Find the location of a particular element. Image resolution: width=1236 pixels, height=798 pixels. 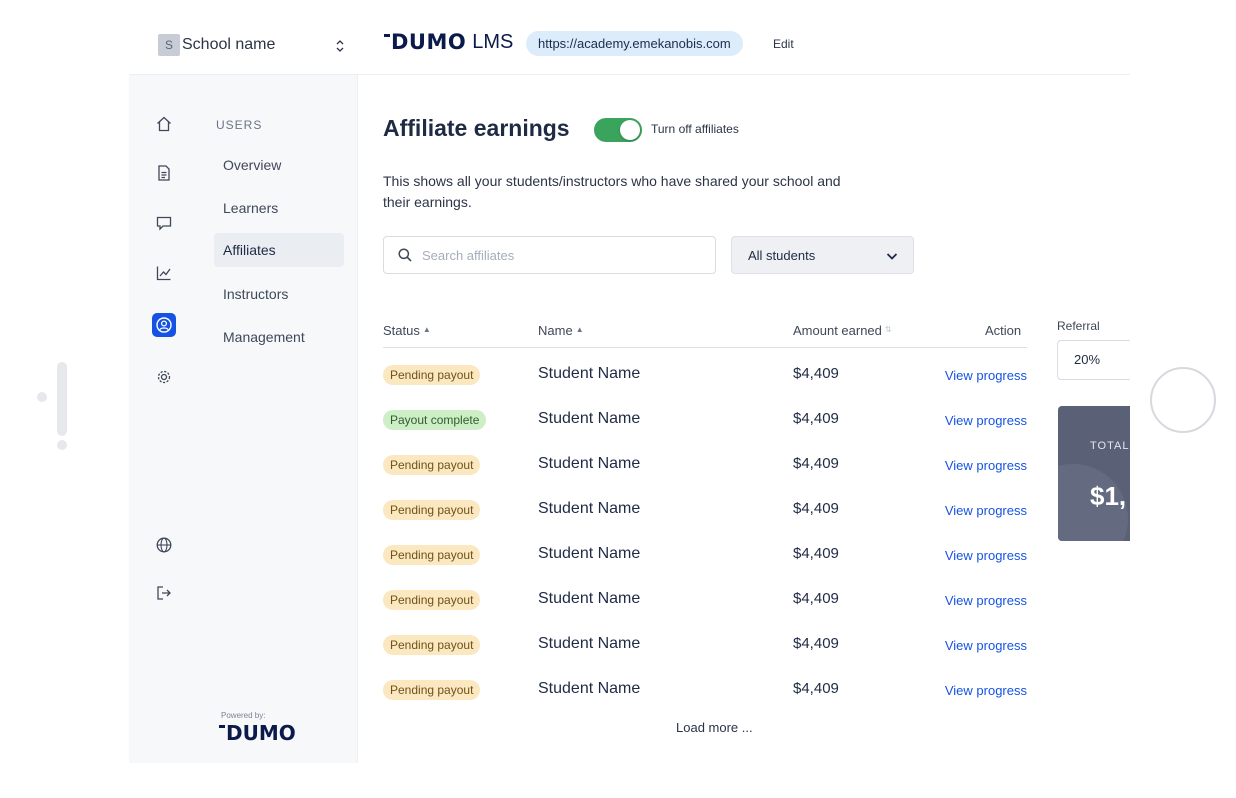

home-icon is located at coordinates (164, 124).